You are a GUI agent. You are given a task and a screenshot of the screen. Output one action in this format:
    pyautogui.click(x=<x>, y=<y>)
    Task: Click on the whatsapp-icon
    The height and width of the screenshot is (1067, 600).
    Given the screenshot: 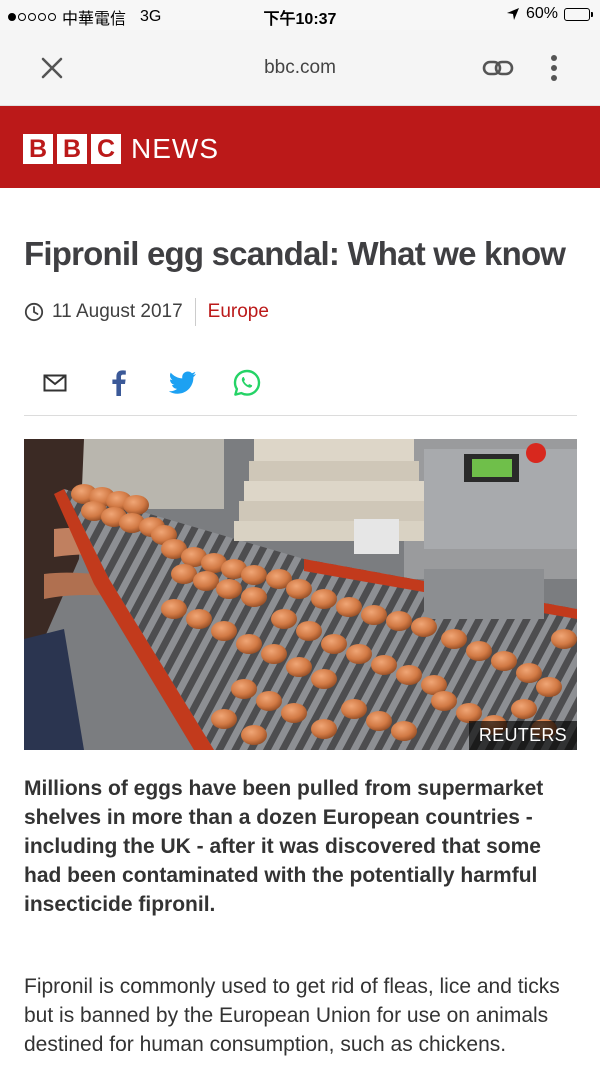 What is the action you would take?
    pyautogui.click(x=247, y=382)
    